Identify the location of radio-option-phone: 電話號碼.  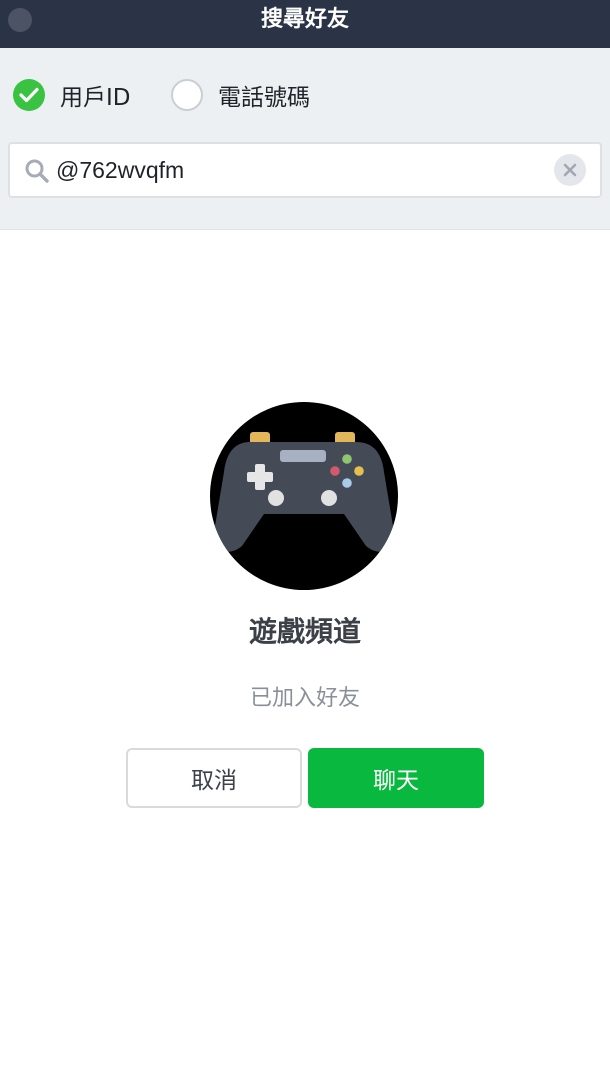
(240, 95).